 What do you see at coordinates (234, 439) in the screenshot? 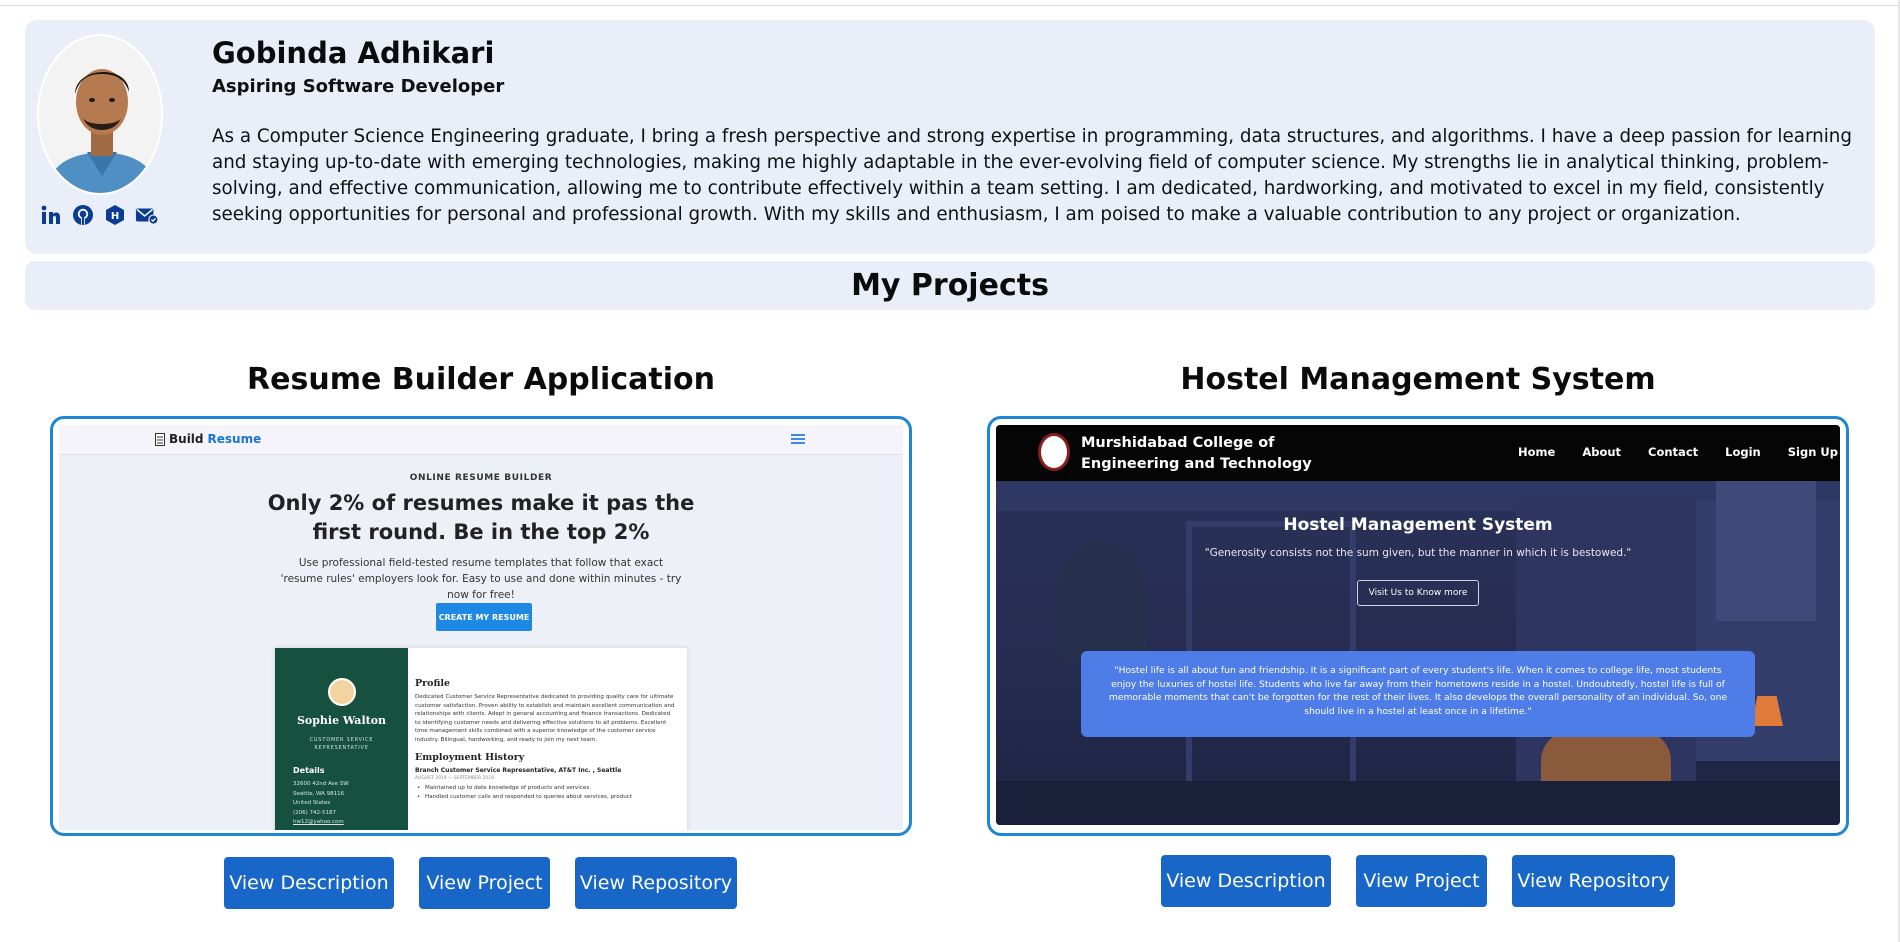
I see `logo-text-resume: Resume` at bounding box center [234, 439].